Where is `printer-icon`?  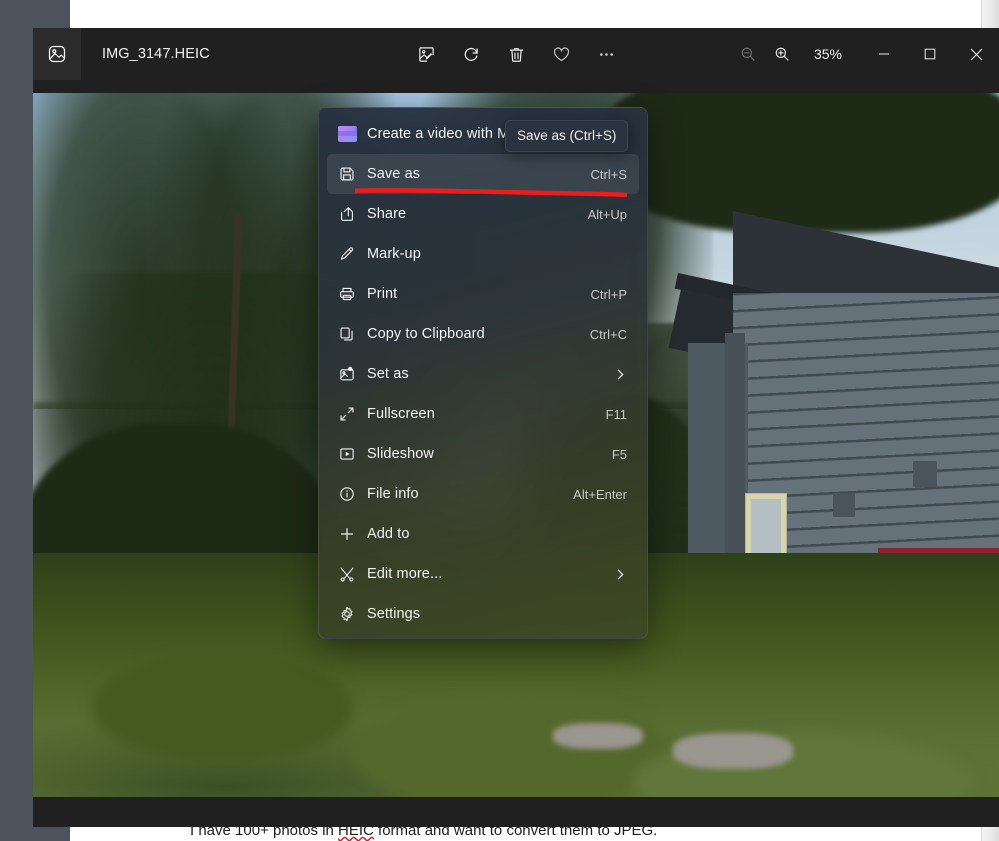
printer-icon is located at coordinates (347, 294).